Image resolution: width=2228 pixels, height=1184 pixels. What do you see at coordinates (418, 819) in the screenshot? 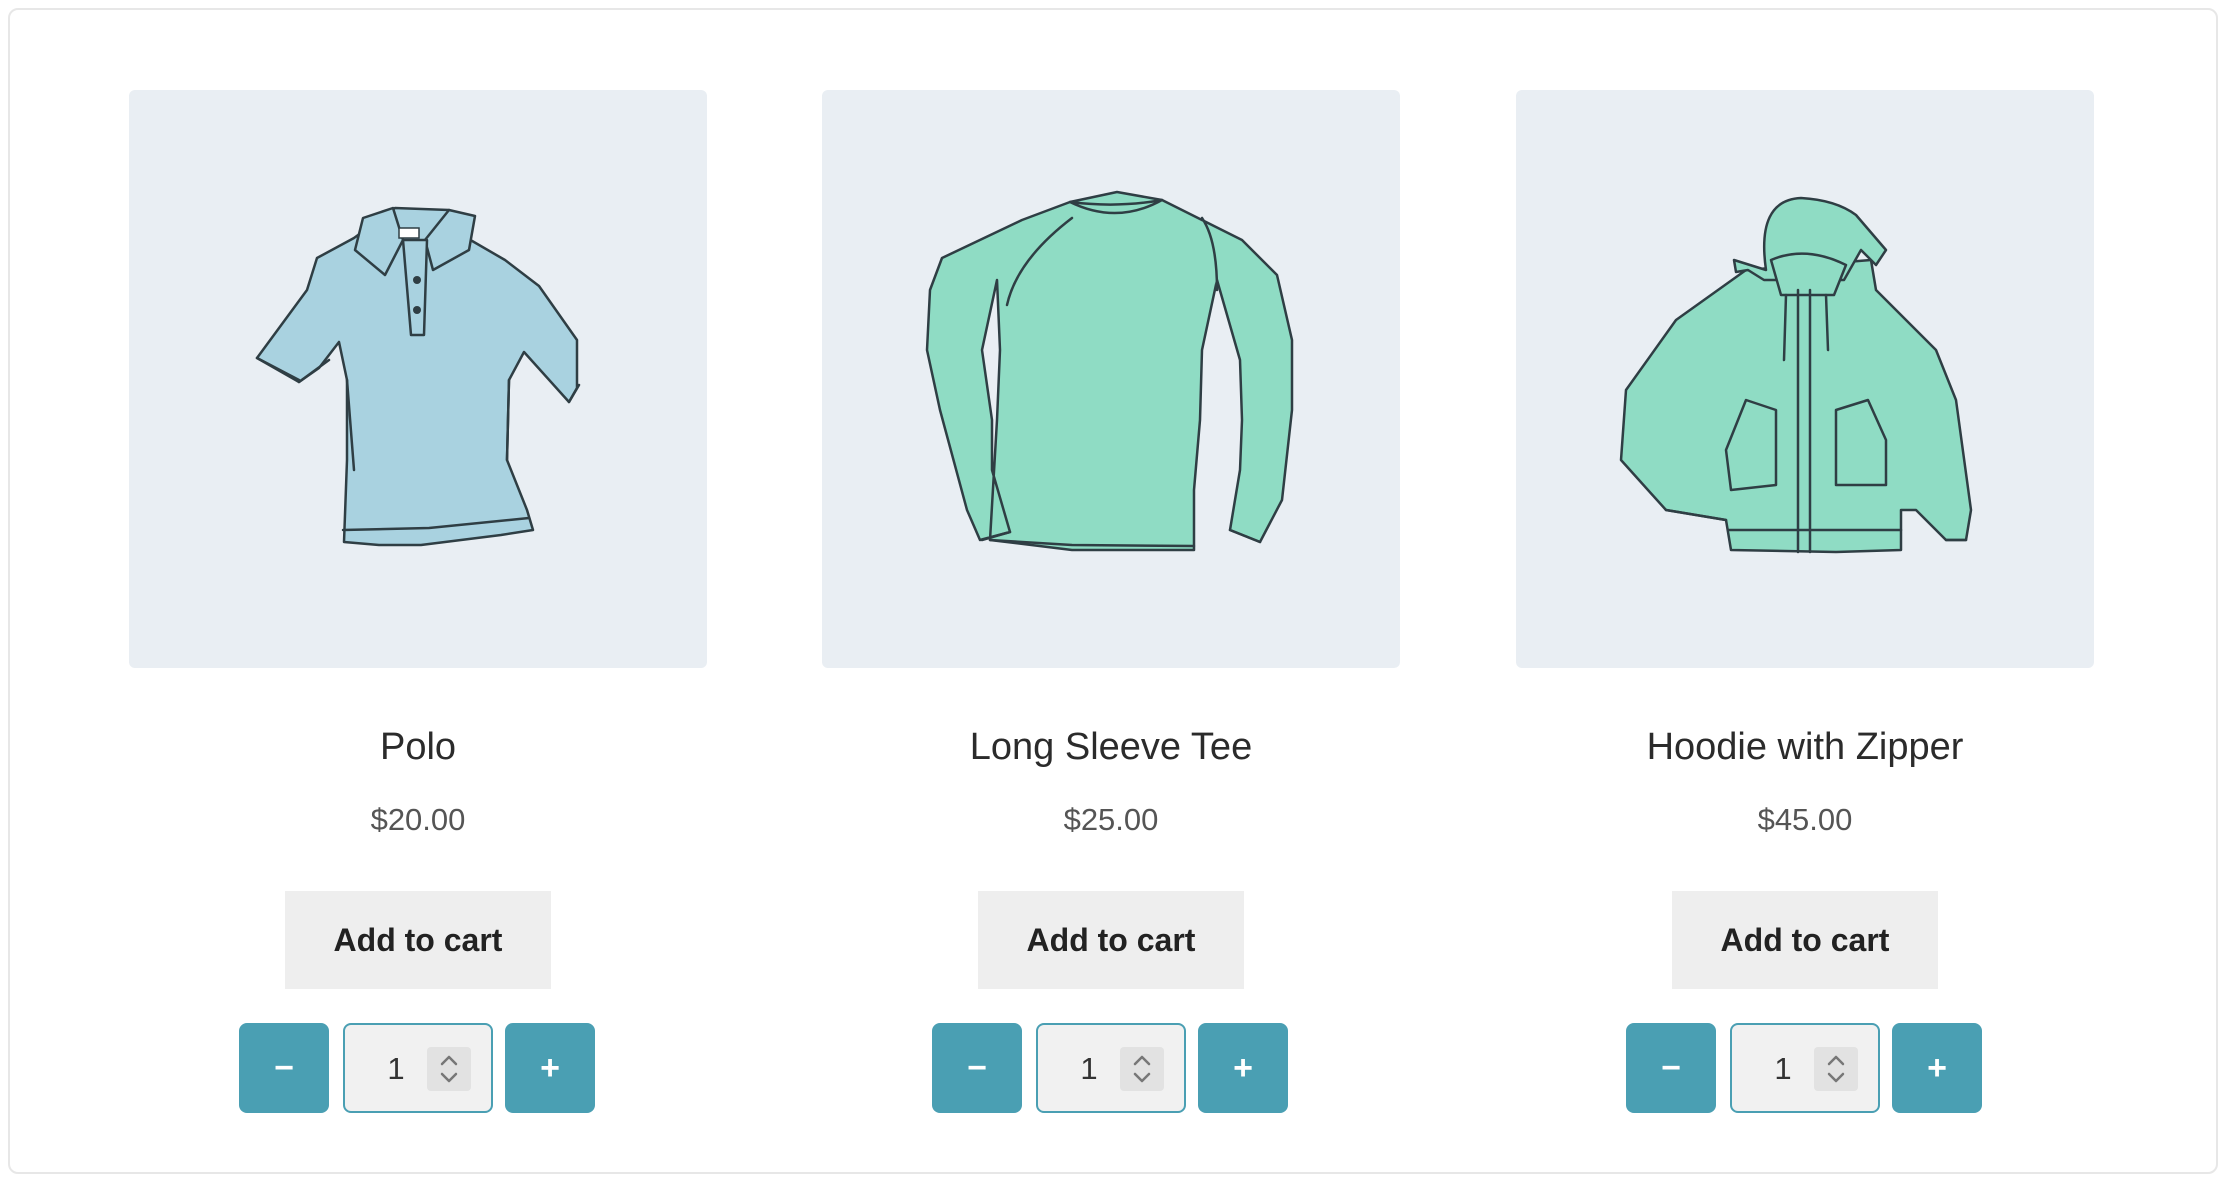
I see `product-price: $20.00` at bounding box center [418, 819].